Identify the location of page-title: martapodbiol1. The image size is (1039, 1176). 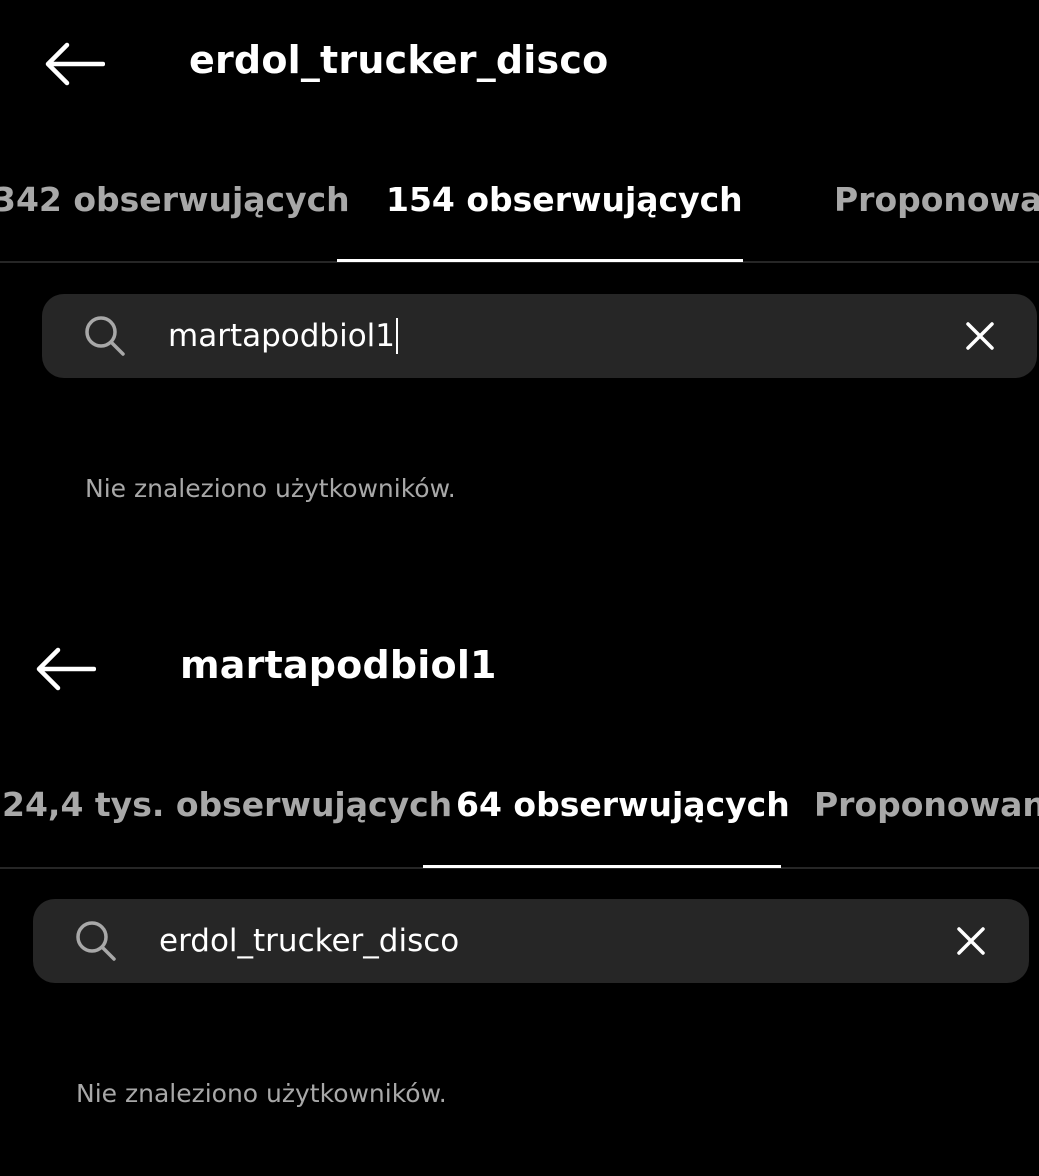
(338, 665).